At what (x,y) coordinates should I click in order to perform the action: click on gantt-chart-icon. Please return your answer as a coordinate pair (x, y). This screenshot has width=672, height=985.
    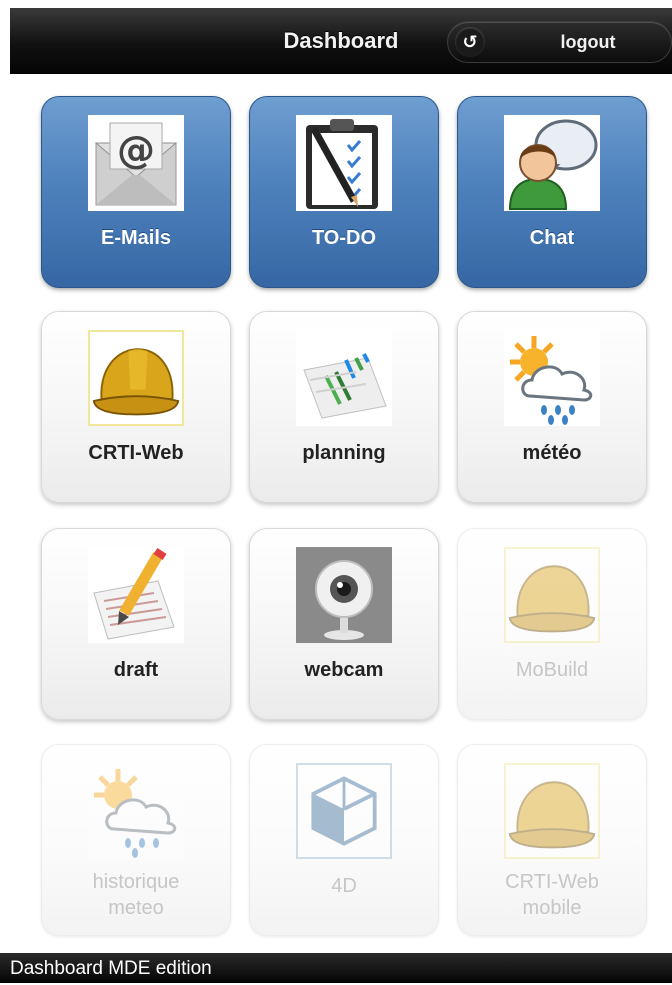
    Looking at the image, I should click on (344, 378).